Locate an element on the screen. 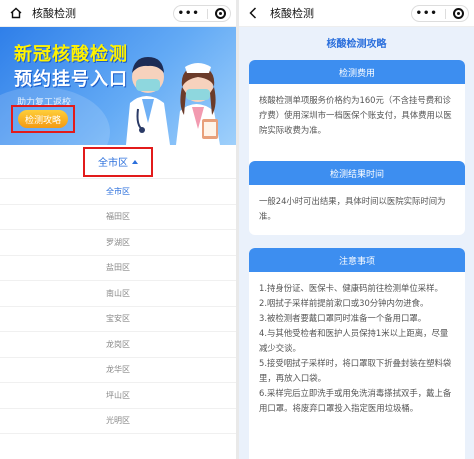  left-titlebar: 核酸检测 ••• is located at coordinates (118, 13).